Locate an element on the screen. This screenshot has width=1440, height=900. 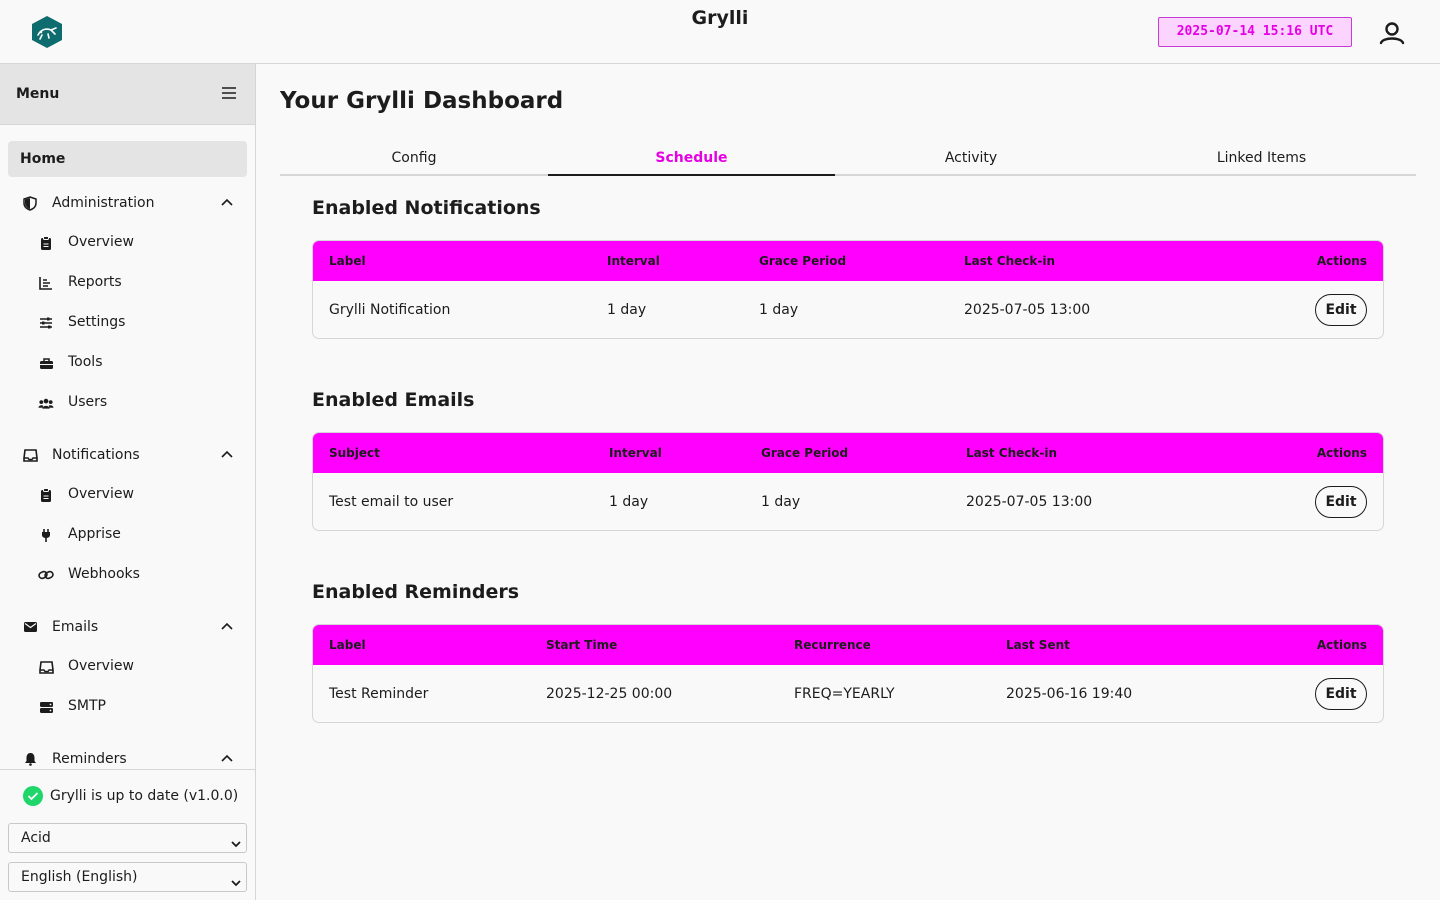
theme-select-value: Acid is located at coordinates (36, 838).